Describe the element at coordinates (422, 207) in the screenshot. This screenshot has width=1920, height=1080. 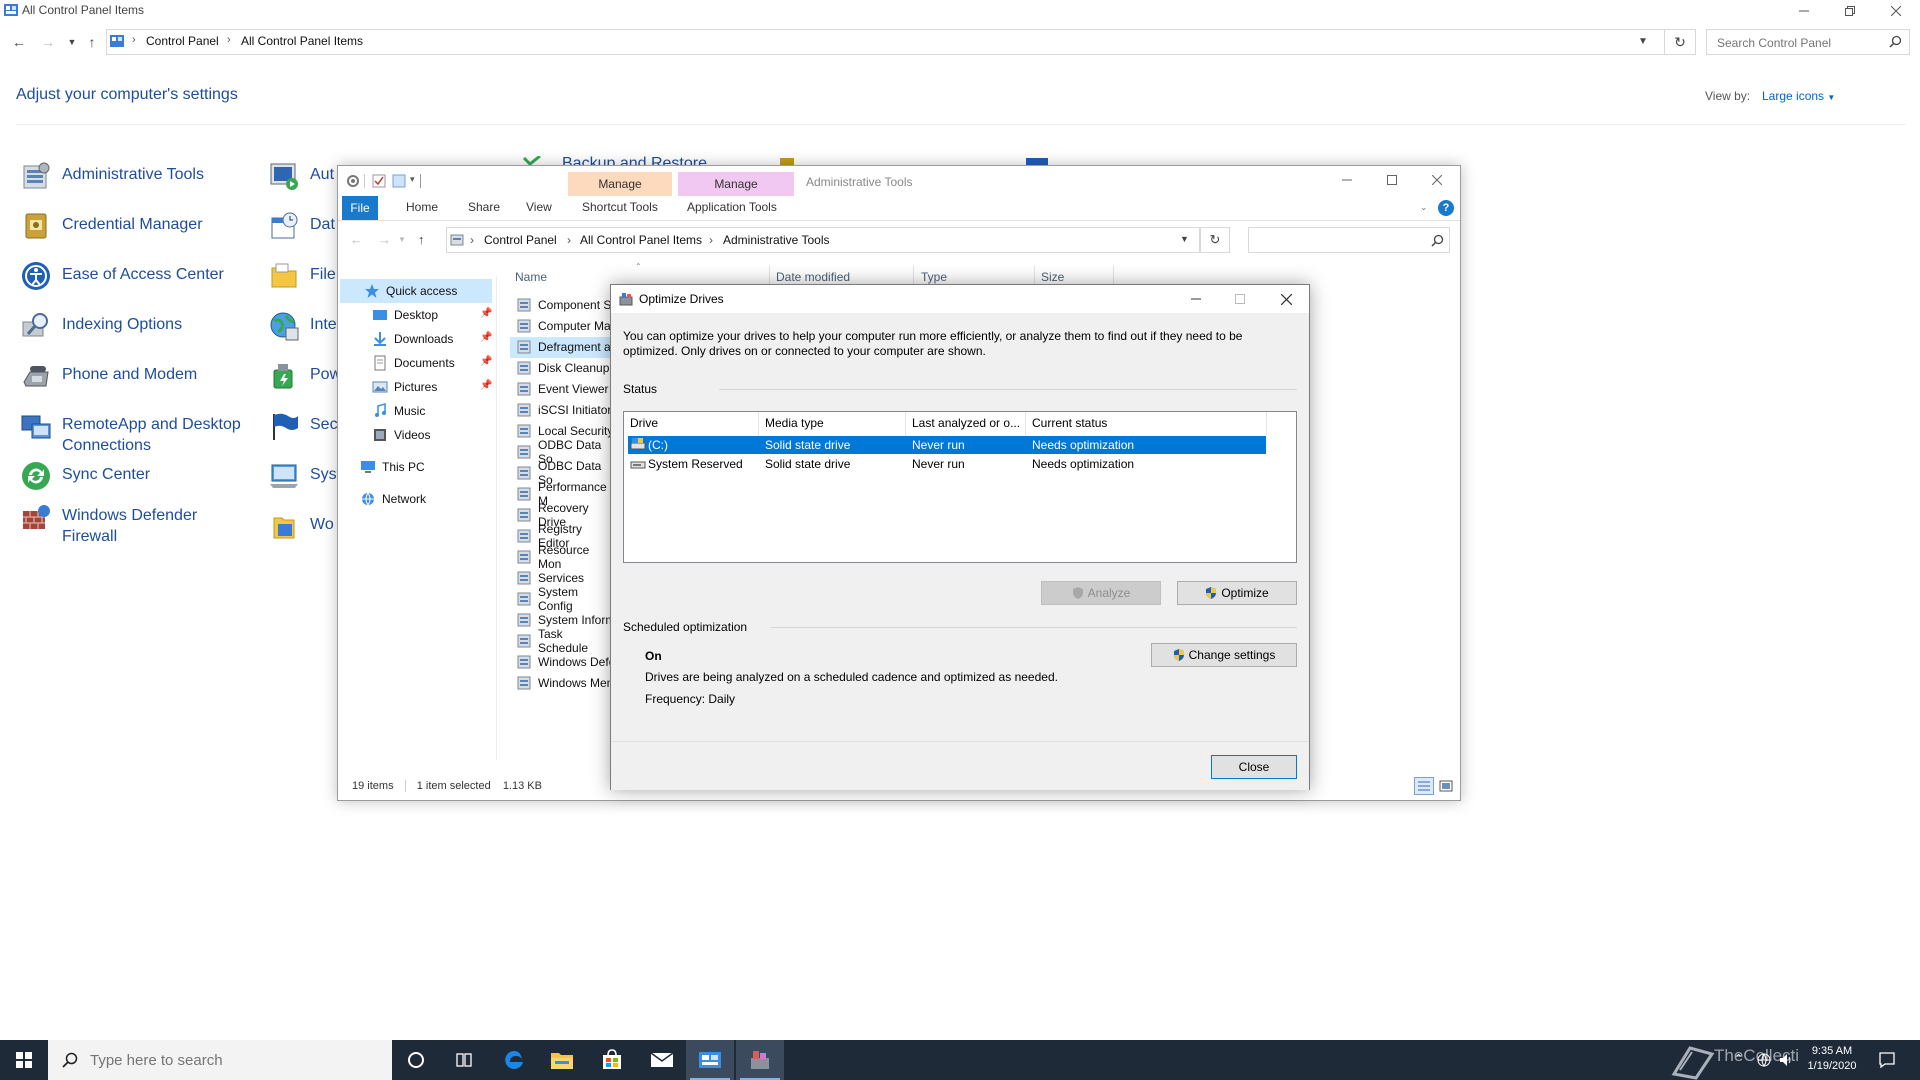
I see `tab-home: Home` at that location.